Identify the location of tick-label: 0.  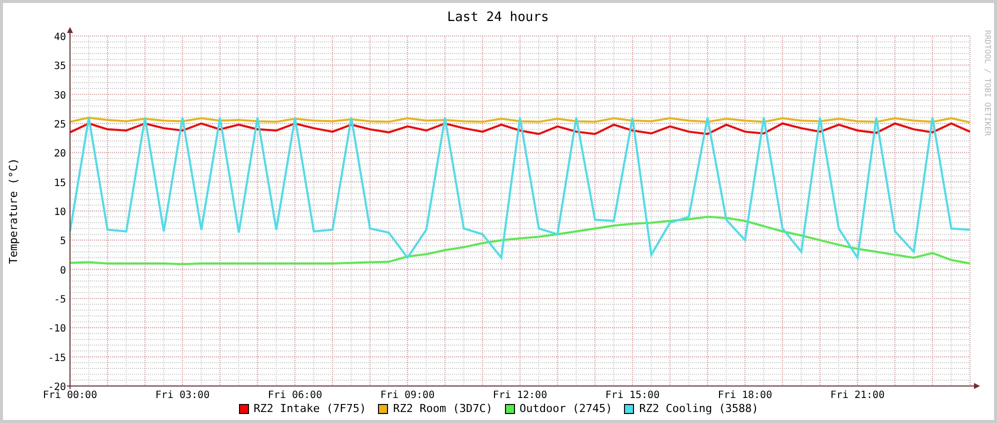
(63, 270).